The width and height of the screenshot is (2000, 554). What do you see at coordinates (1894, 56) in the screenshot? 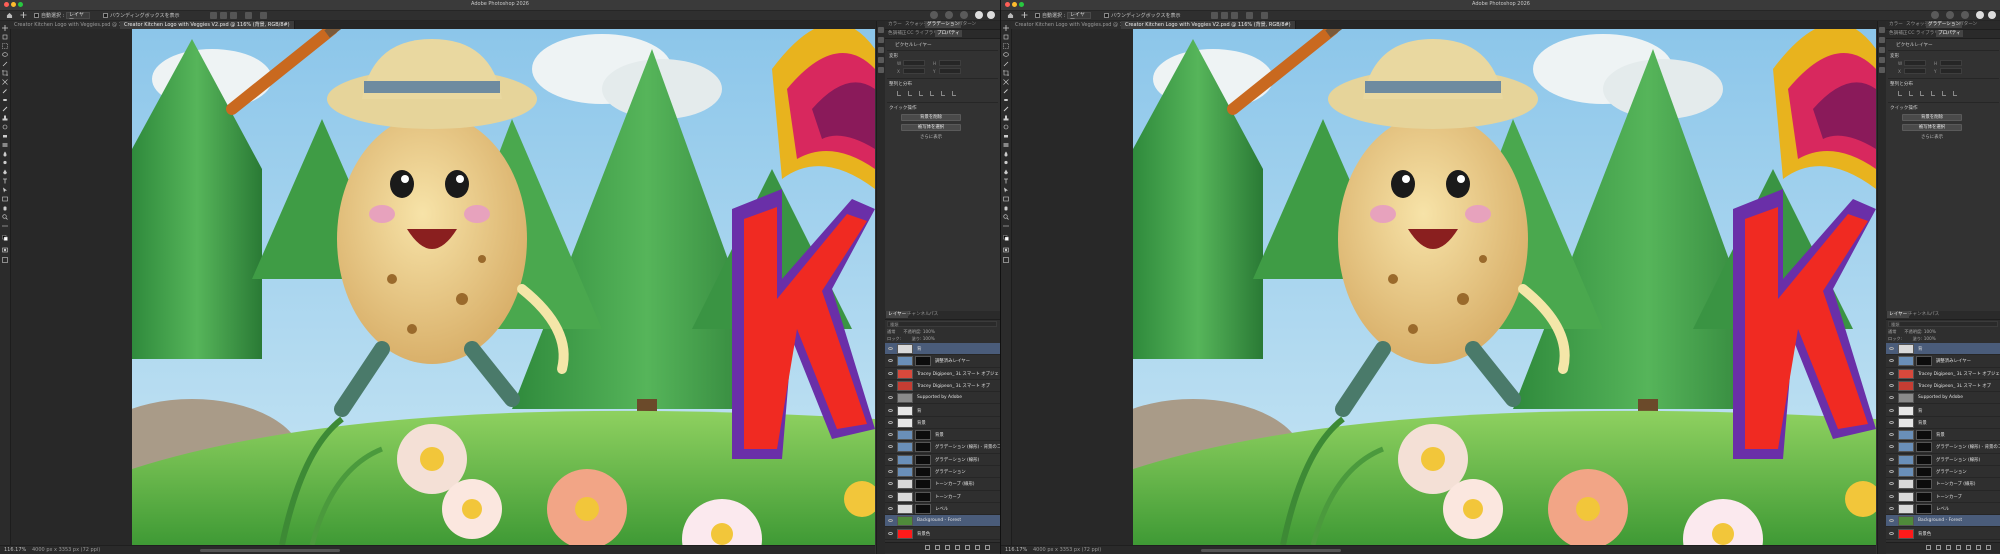
I see `transform-header: 変形` at bounding box center [1894, 56].